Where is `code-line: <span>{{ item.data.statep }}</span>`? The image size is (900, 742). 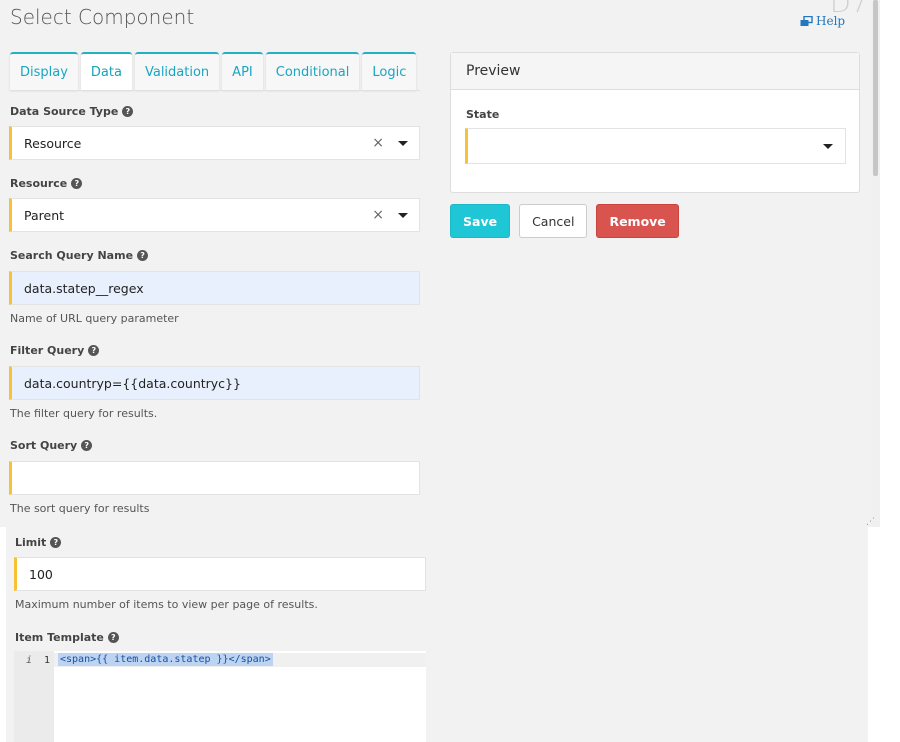
code-line: <span>{{ item.data.statep }}</span> is located at coordinates (165, 659).